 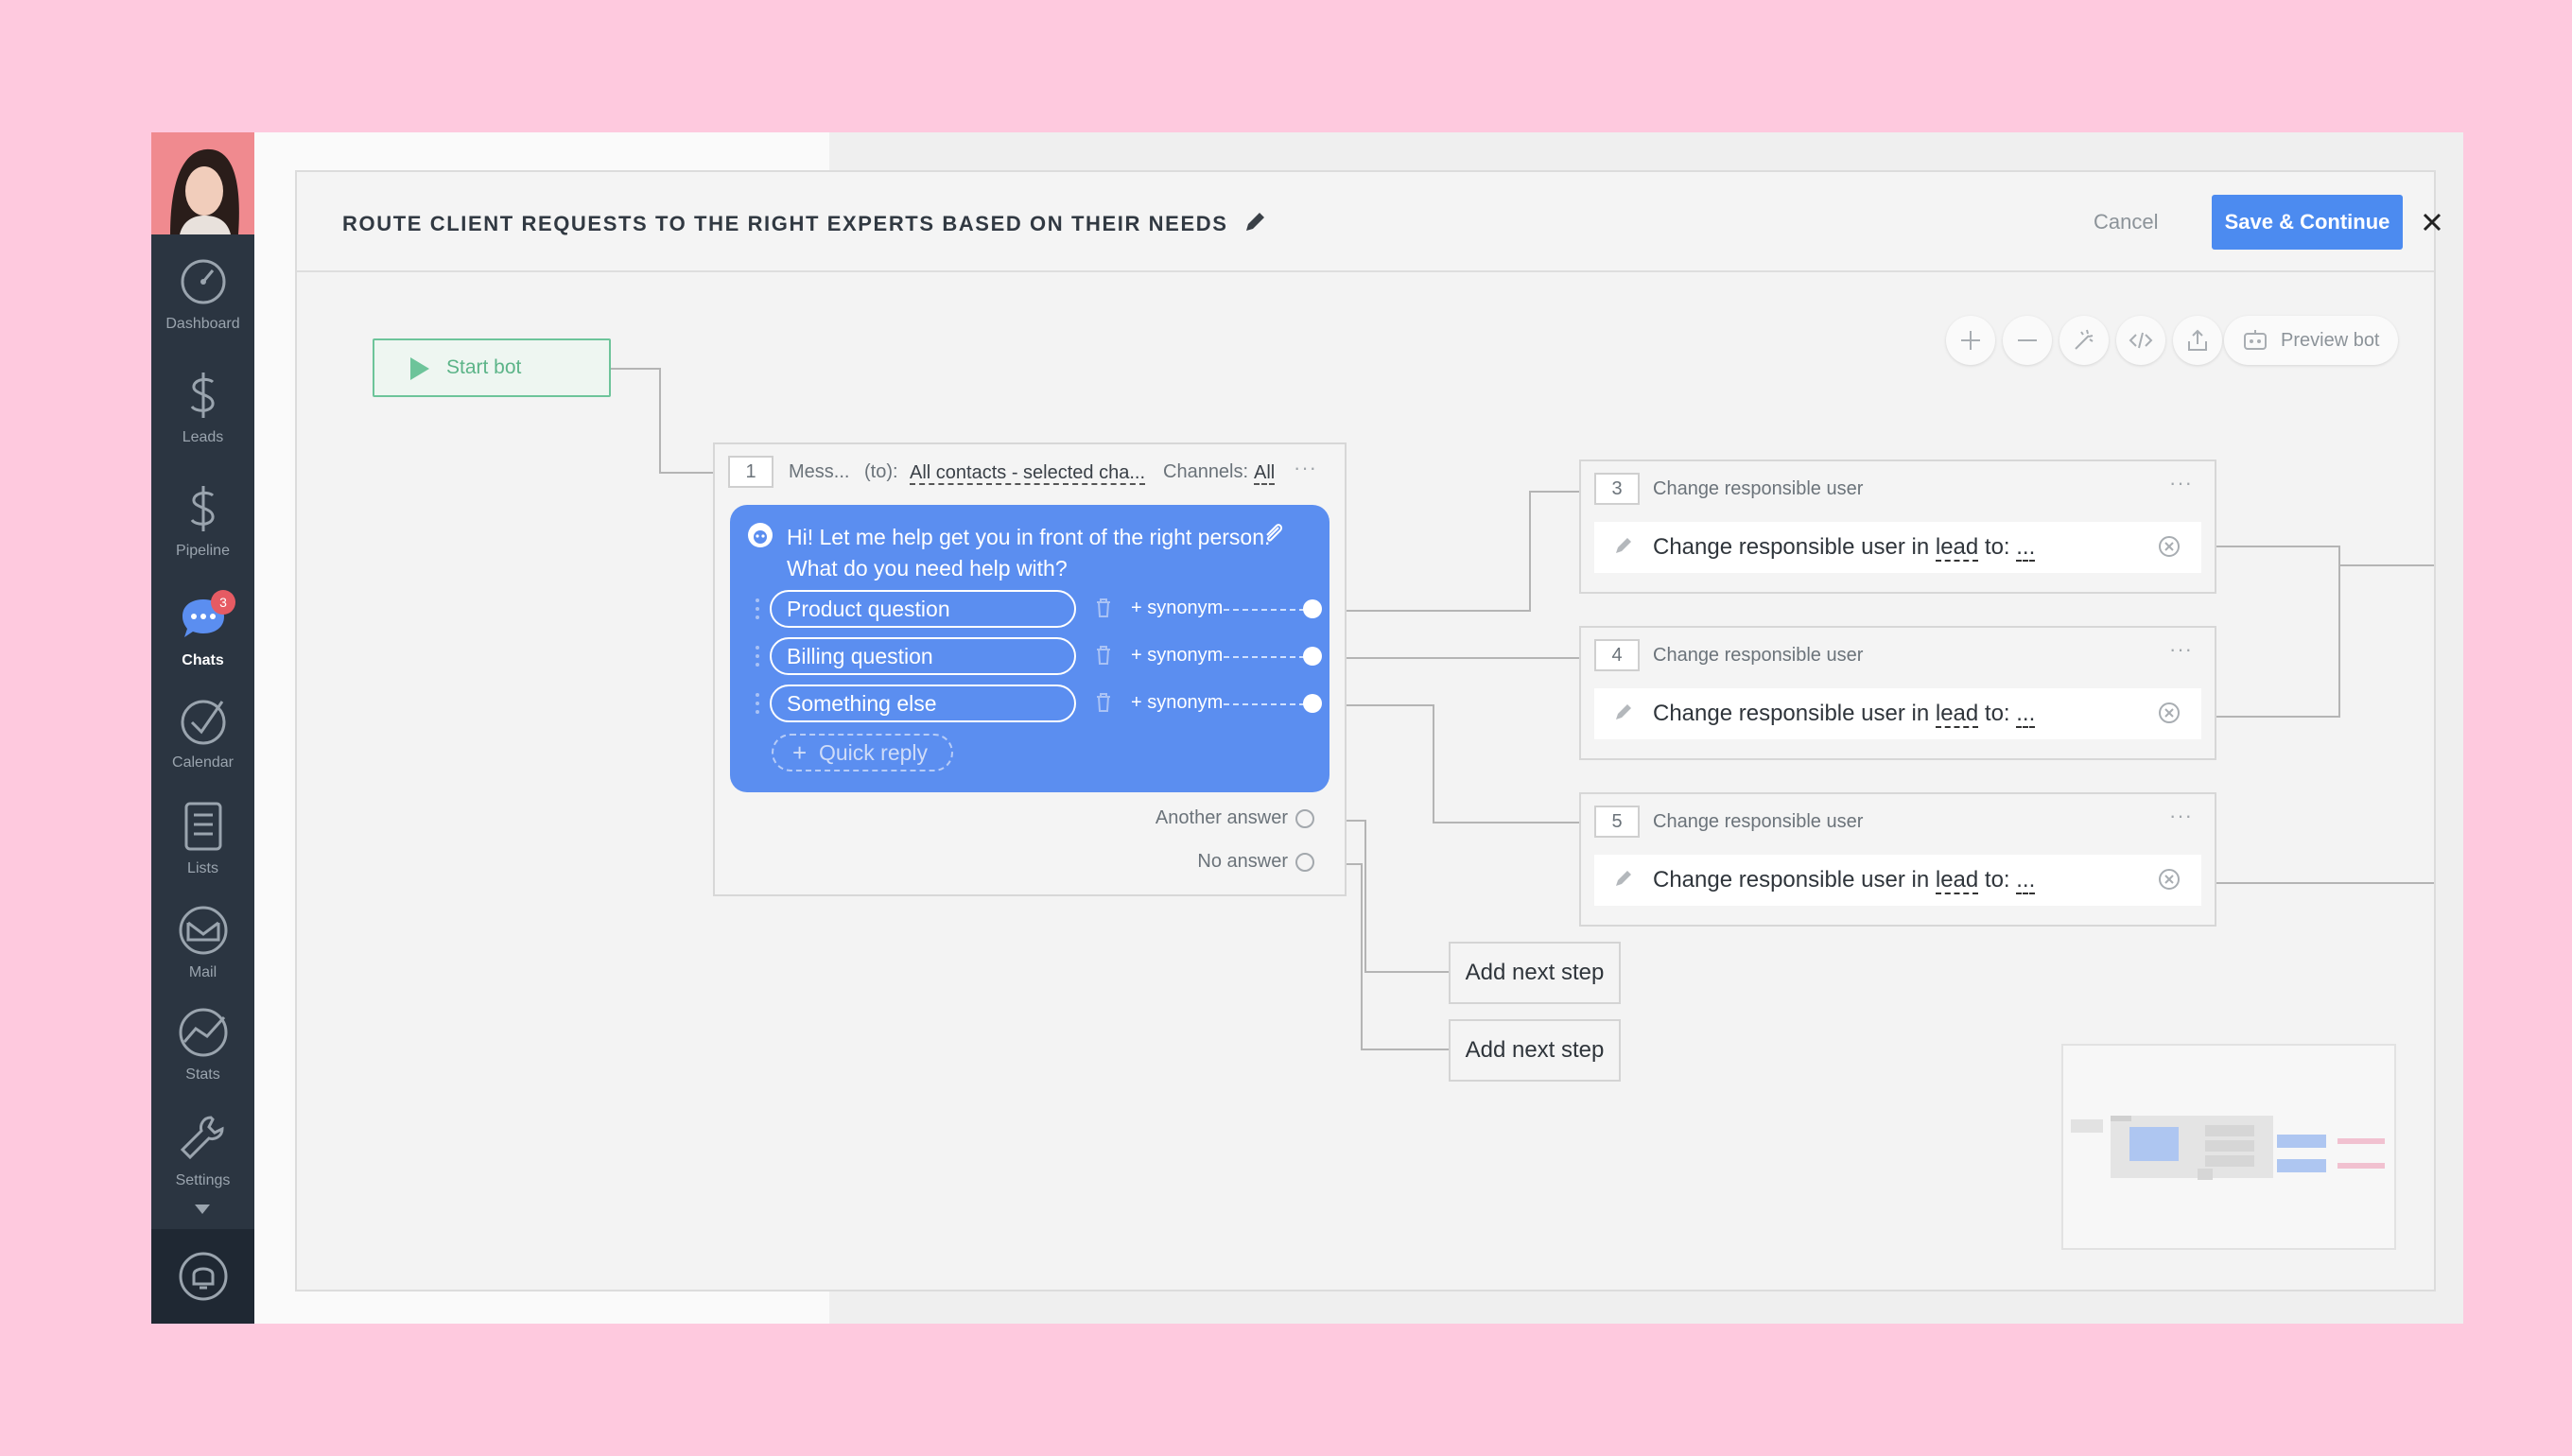 What do you see at coordinates (1242, 861) in the screenshot?
I see `no-answer-label: No answer` at bounding box center [1242, 861].